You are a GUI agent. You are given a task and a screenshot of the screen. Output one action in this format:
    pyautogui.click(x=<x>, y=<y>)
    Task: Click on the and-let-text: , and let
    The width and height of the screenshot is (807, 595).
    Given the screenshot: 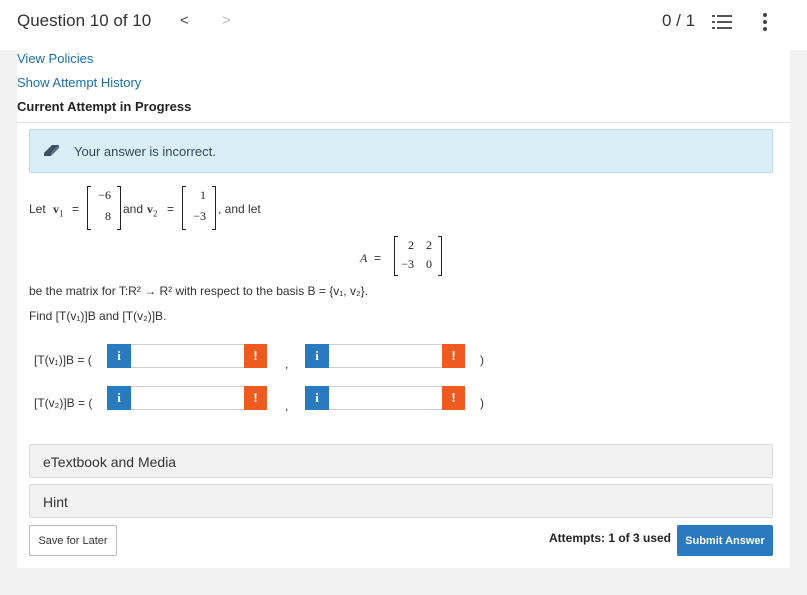 What is the action you would take?
    pyautogui.click(x=239, y=209)
    